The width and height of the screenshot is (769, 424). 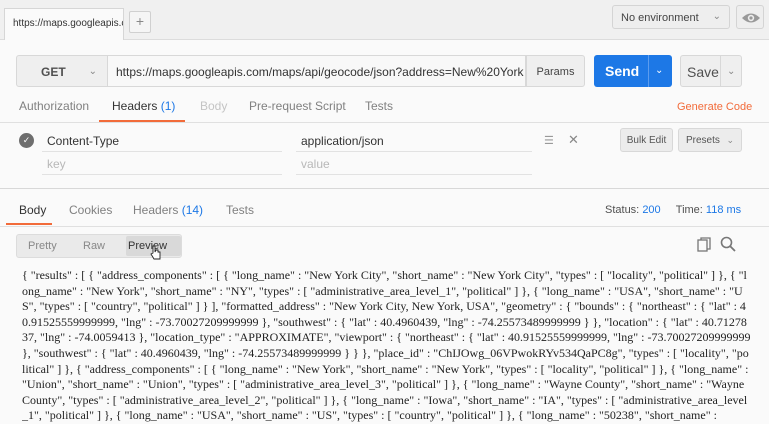 What do you see at coordinates (703, 72) in the screenshot?
I see `save-label: Save` at bounding box center [703, 72].